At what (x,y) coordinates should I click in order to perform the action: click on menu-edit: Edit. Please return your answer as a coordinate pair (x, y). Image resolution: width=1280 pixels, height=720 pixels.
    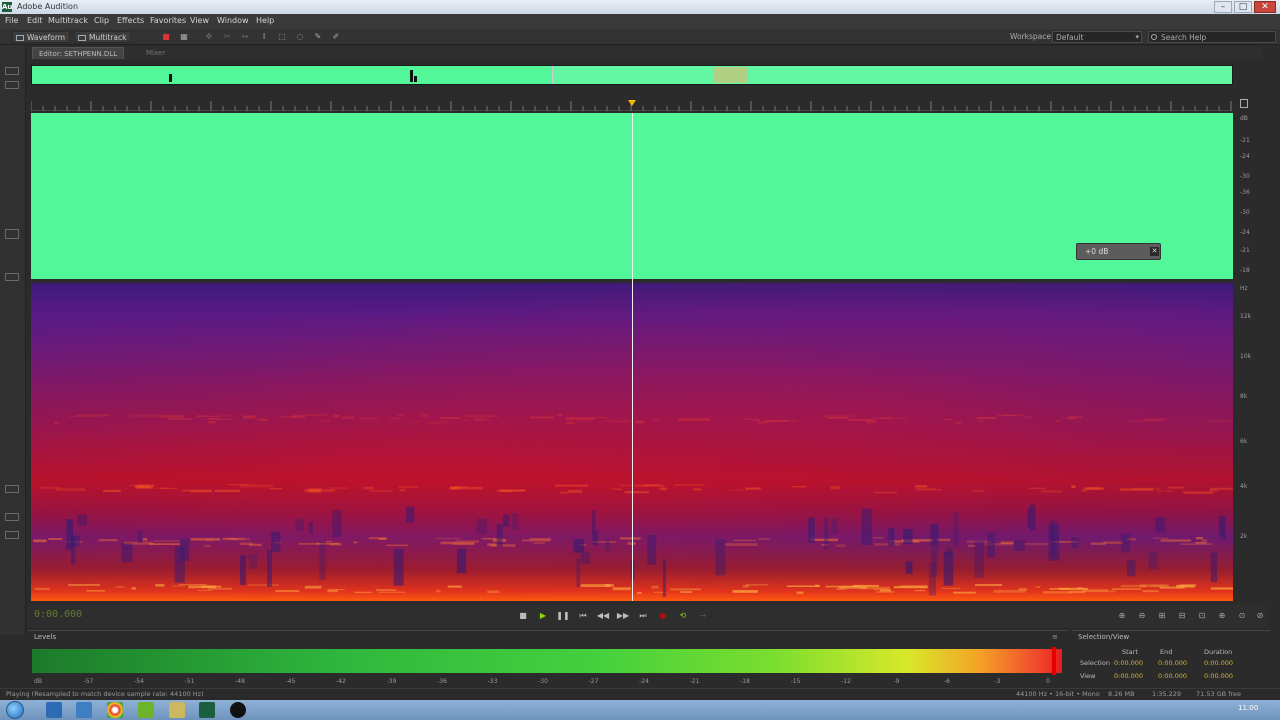
    Looking at the image, I should click on (35, 20).